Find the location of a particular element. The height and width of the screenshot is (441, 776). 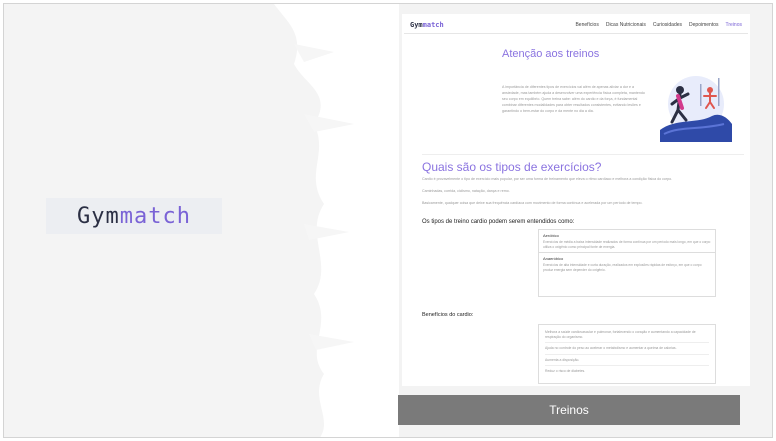

cardio-type-title: Anaeróbico is located at coordinates (553, 259).